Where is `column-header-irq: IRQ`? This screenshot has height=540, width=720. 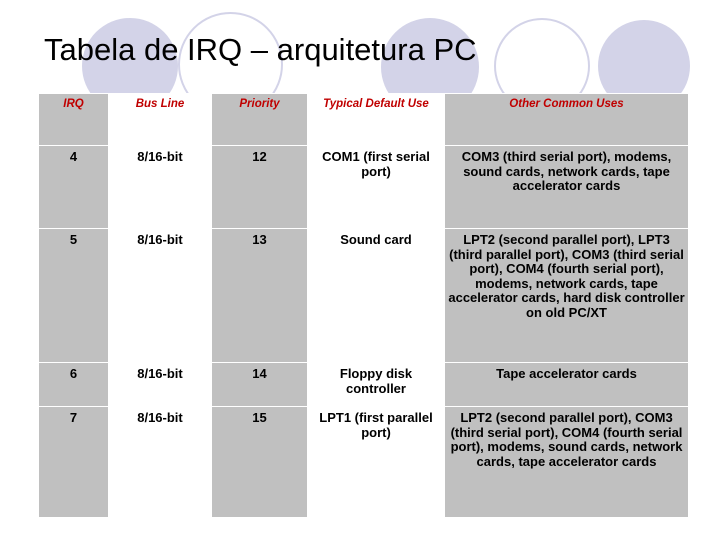 column-header-irq: IRQ is located at coordinates (73, 119).